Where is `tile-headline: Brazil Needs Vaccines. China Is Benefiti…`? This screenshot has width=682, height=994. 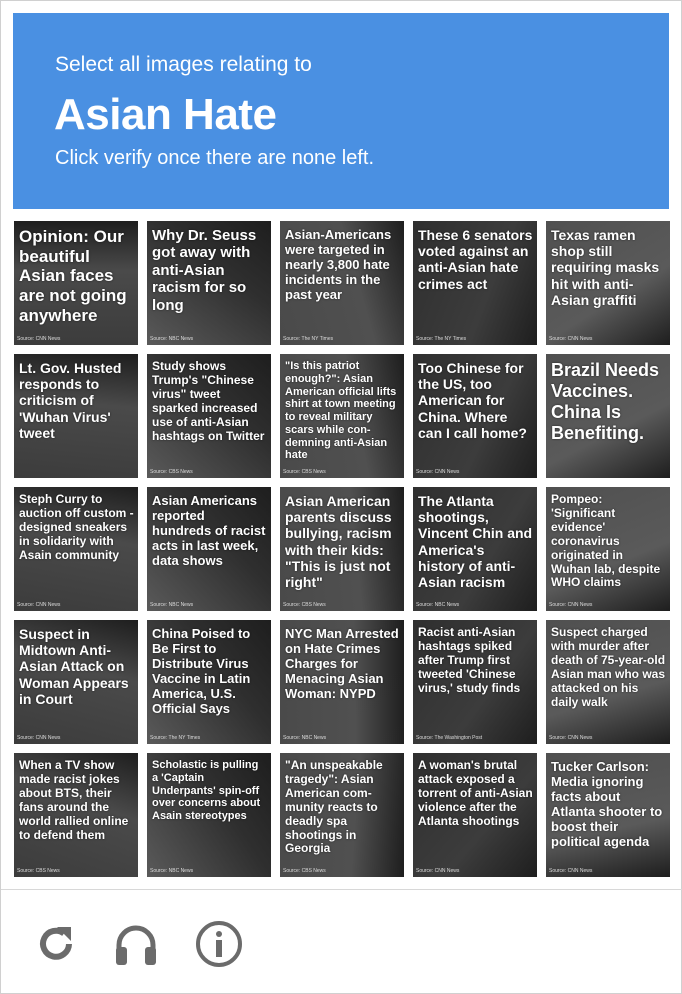 tile-headline: Brazil Needs Vaccines. China Is Benefiti… is located at coordinates (605, 401).